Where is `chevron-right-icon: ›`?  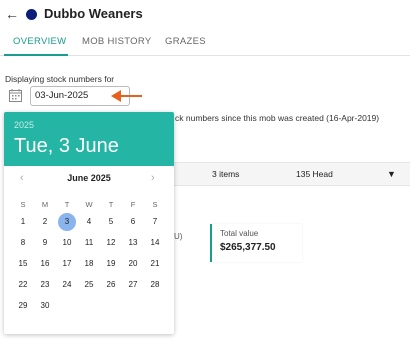
chevron-right-icon: › is located at coordinates (153, 178).